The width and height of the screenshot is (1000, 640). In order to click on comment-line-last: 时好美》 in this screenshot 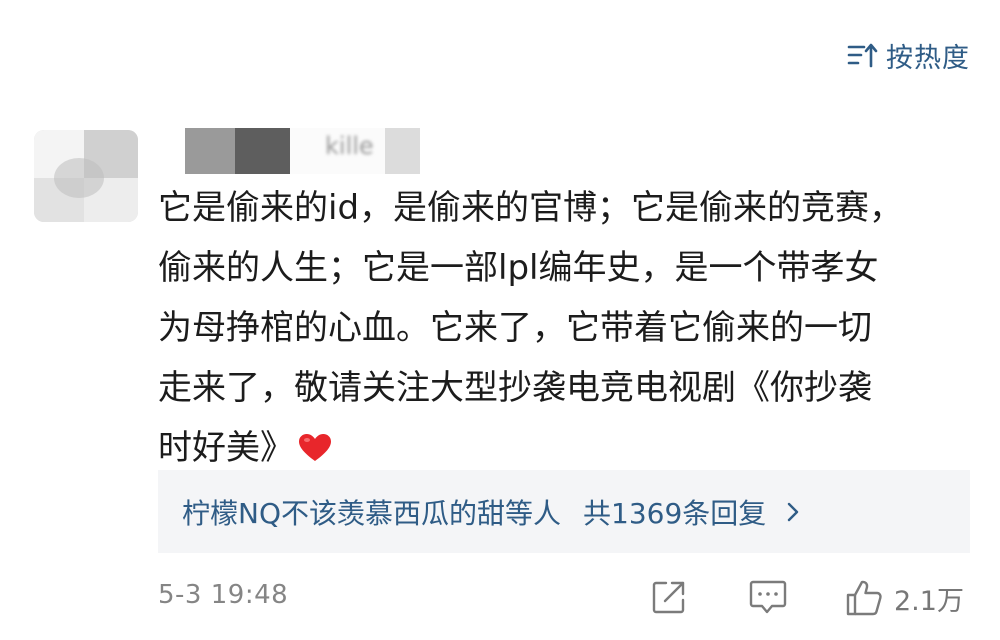, I will do `click(558, 448)`.